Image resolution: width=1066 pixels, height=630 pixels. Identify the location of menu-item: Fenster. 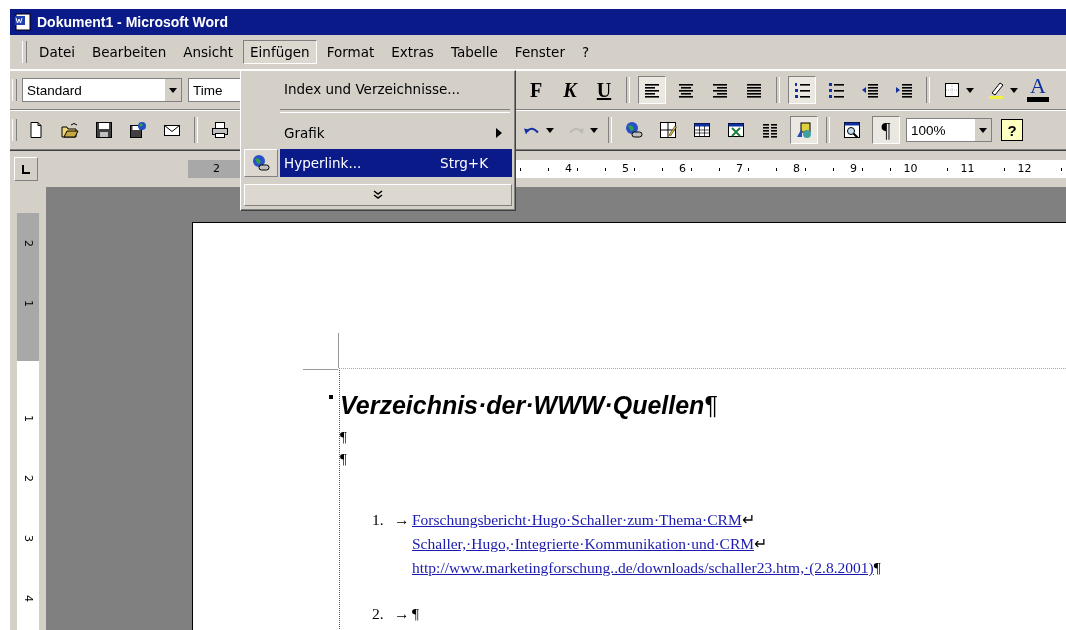
(539, 52).